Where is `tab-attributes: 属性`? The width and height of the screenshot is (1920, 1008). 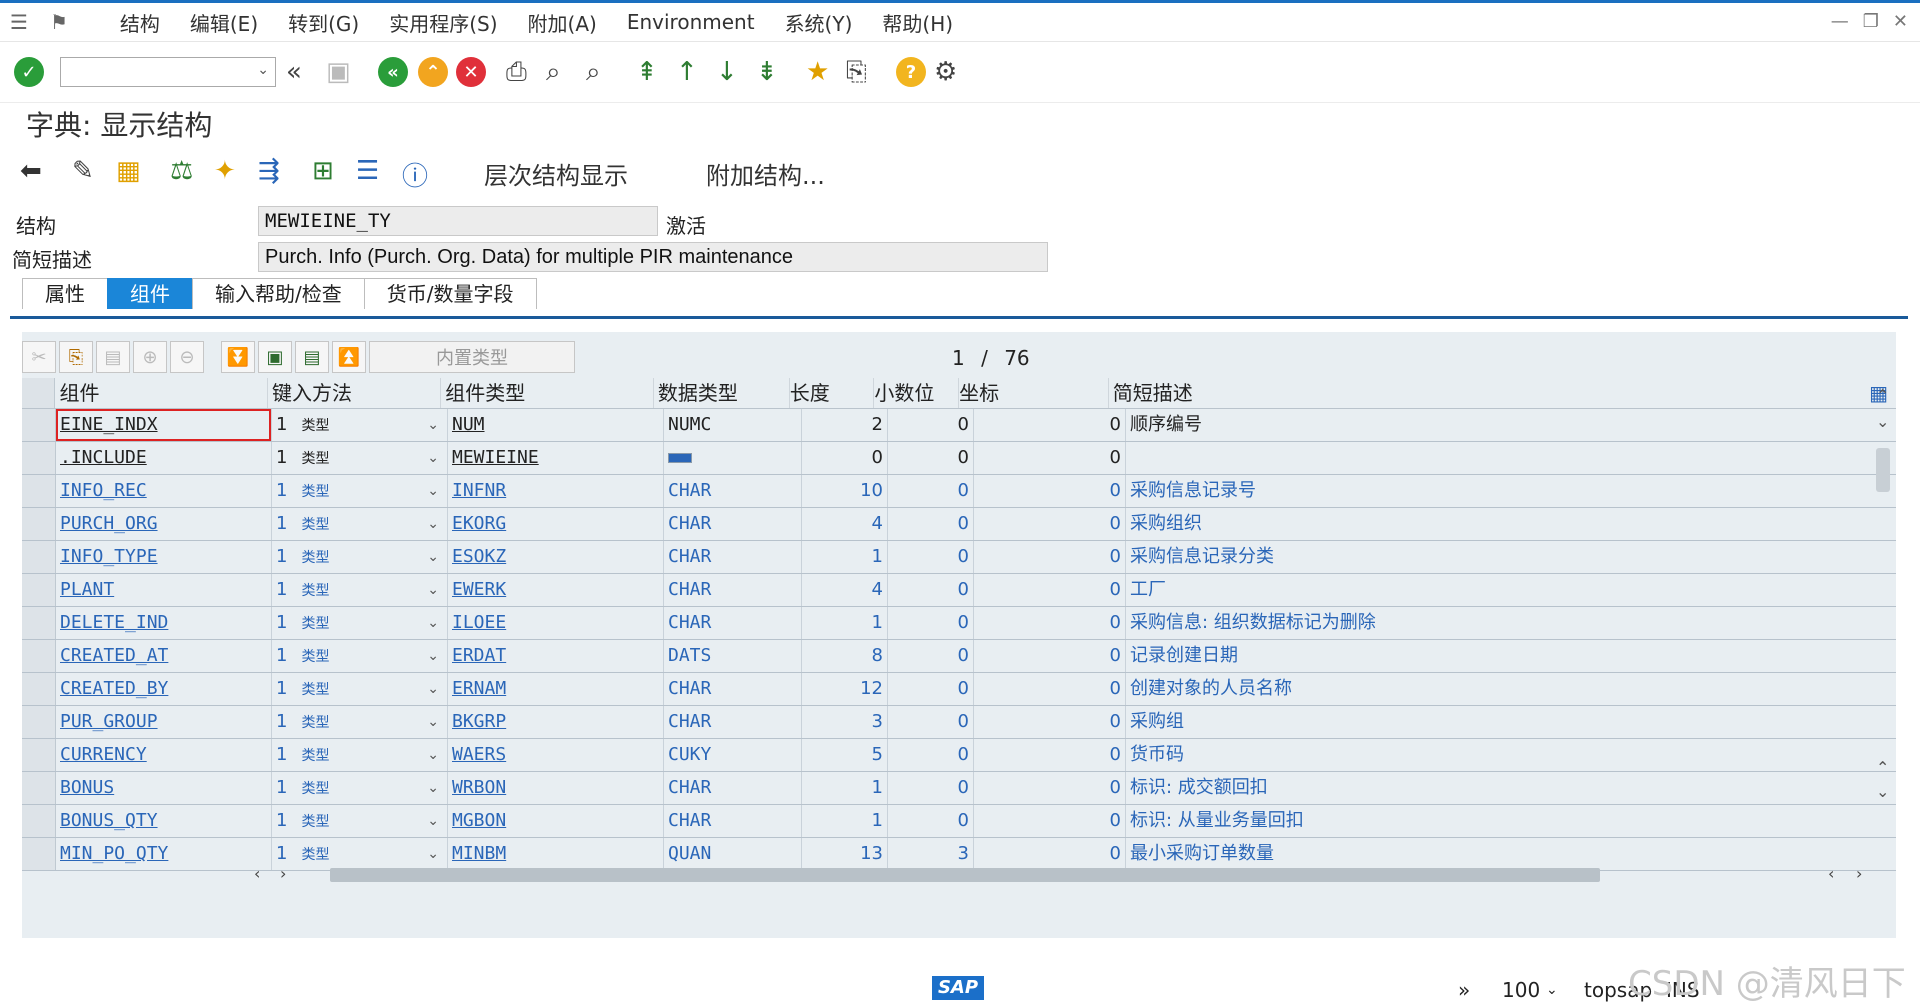
tab-attributes: 属性 is located at coordinates (65, 293).